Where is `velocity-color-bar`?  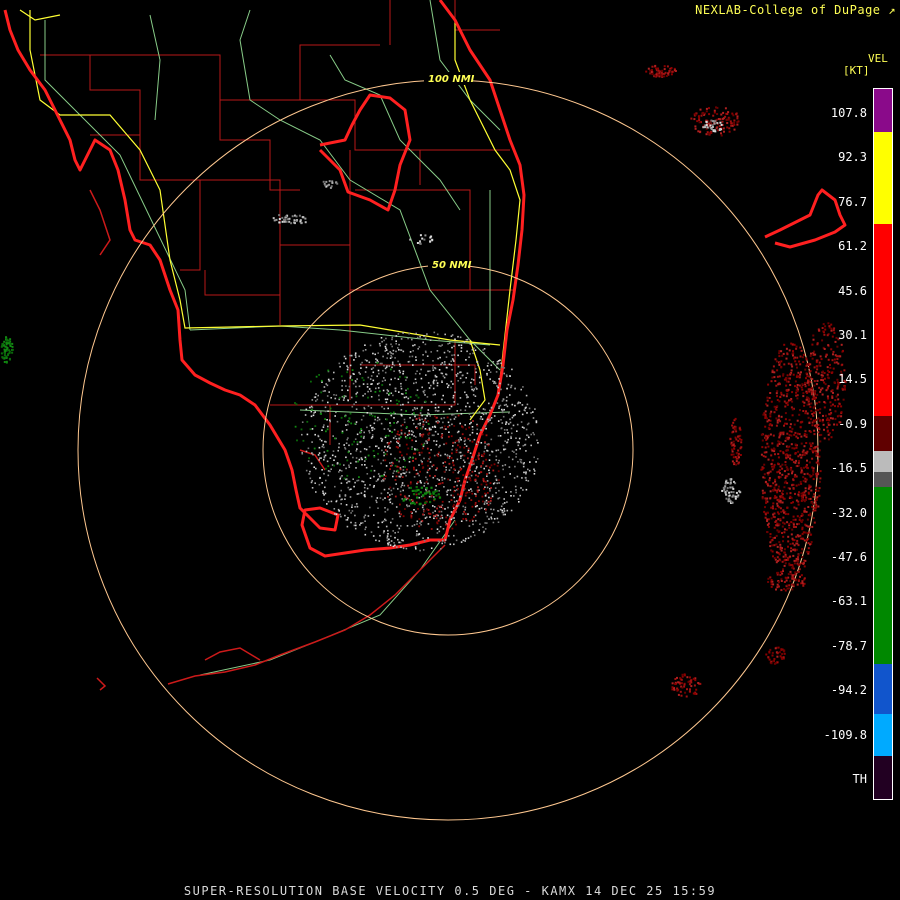 velocity-color-bar is located at coordinates (883, 444).